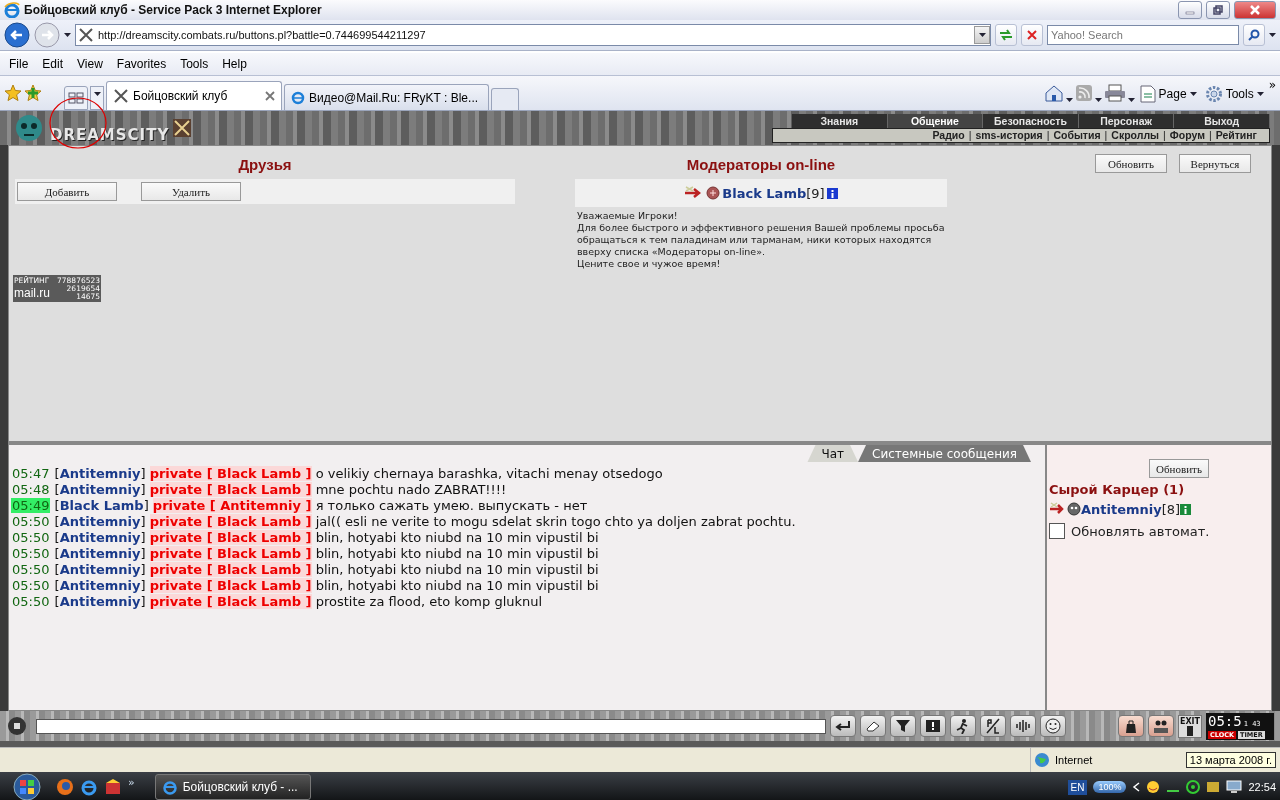  I want to click on more-commands-button: », so click(1272, 85).